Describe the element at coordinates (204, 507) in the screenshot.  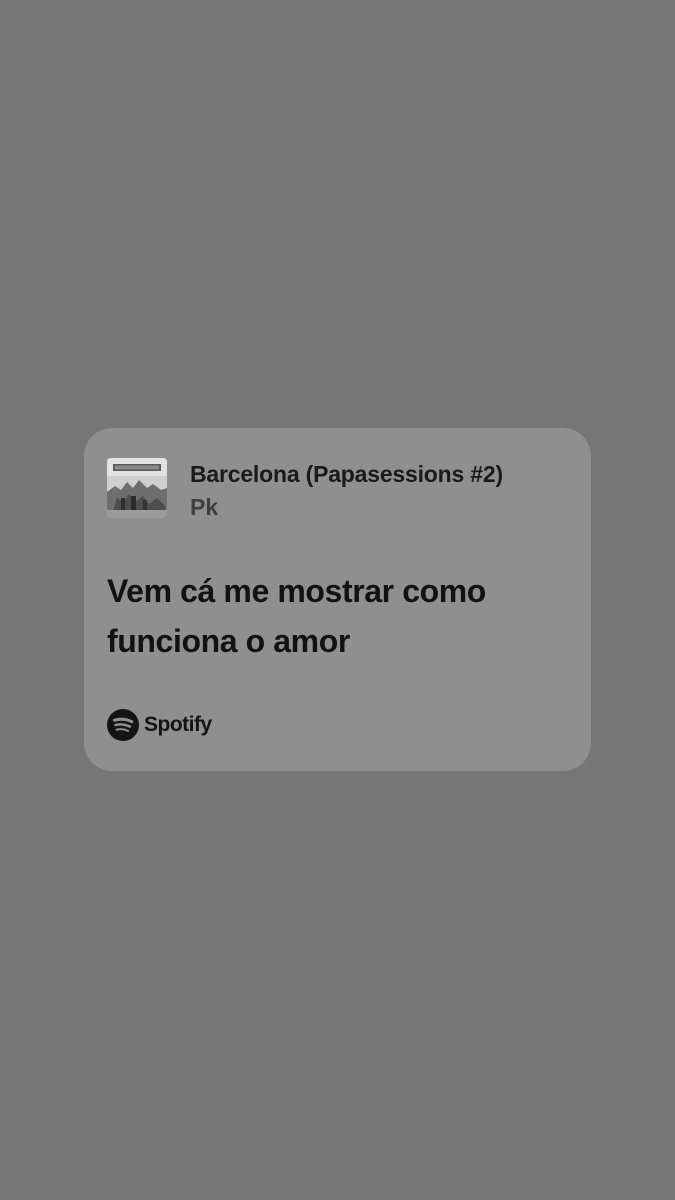
I see `track-artist: Pk` at that location.